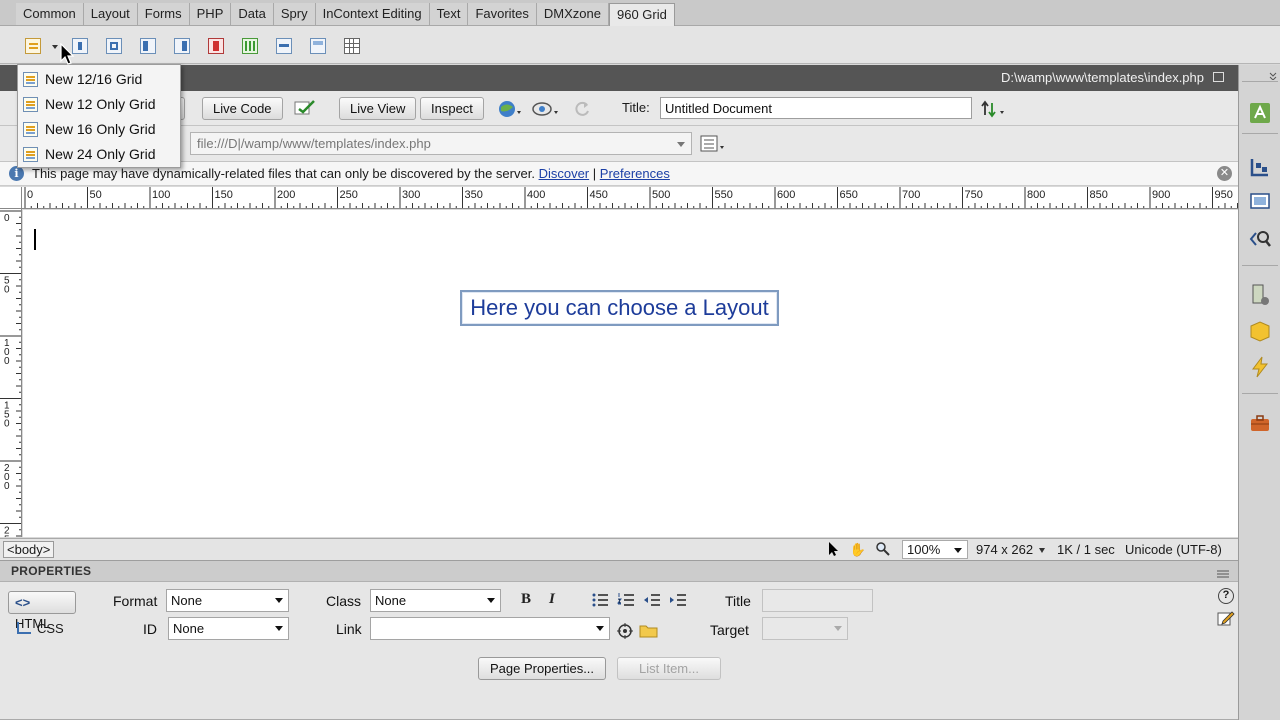  I want to click on zoom-select: 100%, so click(935, 549).